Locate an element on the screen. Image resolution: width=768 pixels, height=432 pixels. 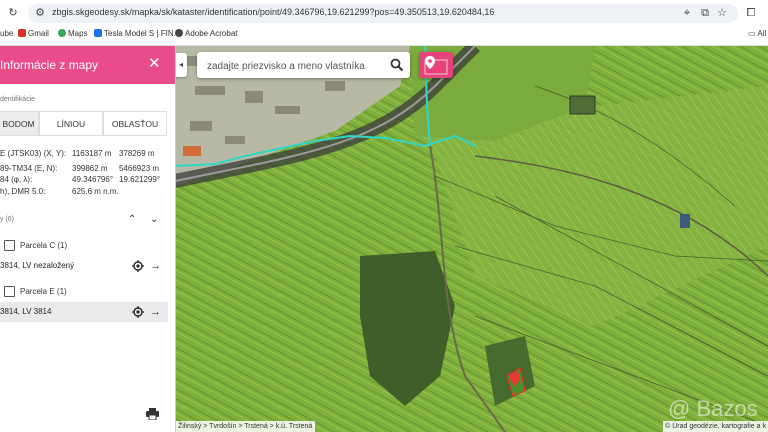
bookmarks-folder: ▭ All is located at coordinates (757, 33).